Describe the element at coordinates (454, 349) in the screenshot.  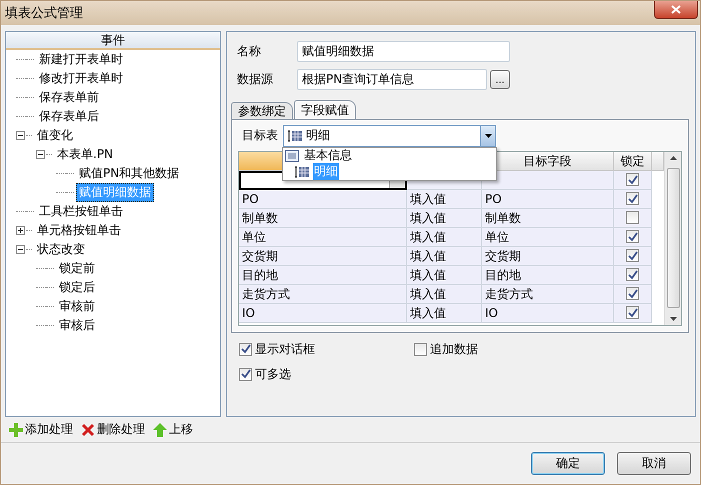
I see `checkbox-label: 追加数据` at that location.